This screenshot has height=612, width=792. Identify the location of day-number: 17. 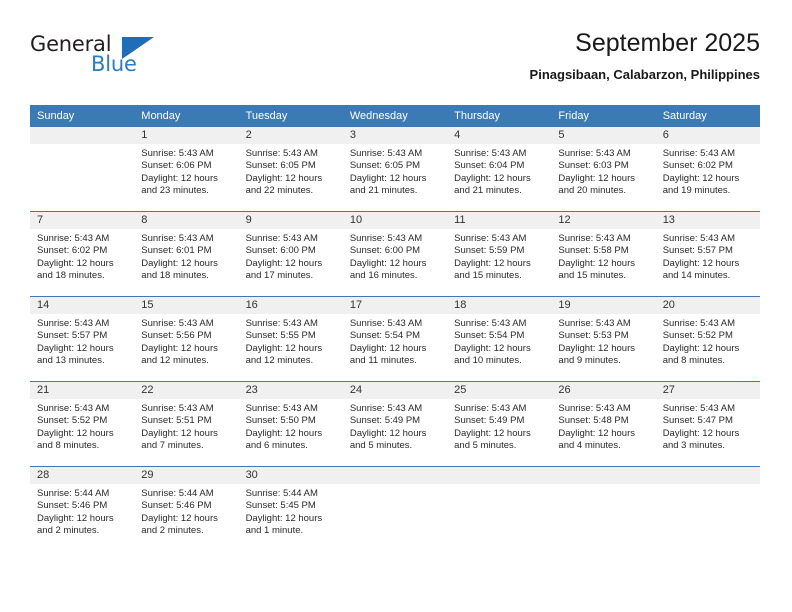
(395, 305).